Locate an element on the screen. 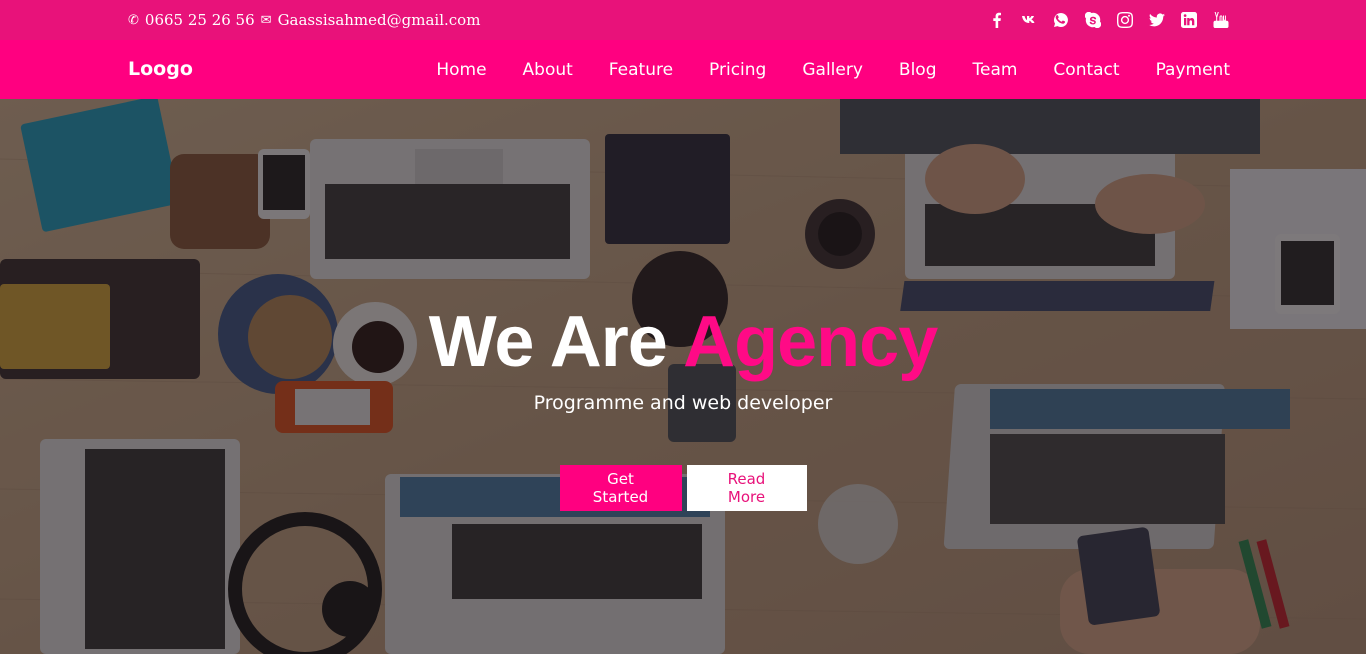 The height and width of the screenshot is (654, 1366). nav-feature: Feature is located at coordinates (641, 70).